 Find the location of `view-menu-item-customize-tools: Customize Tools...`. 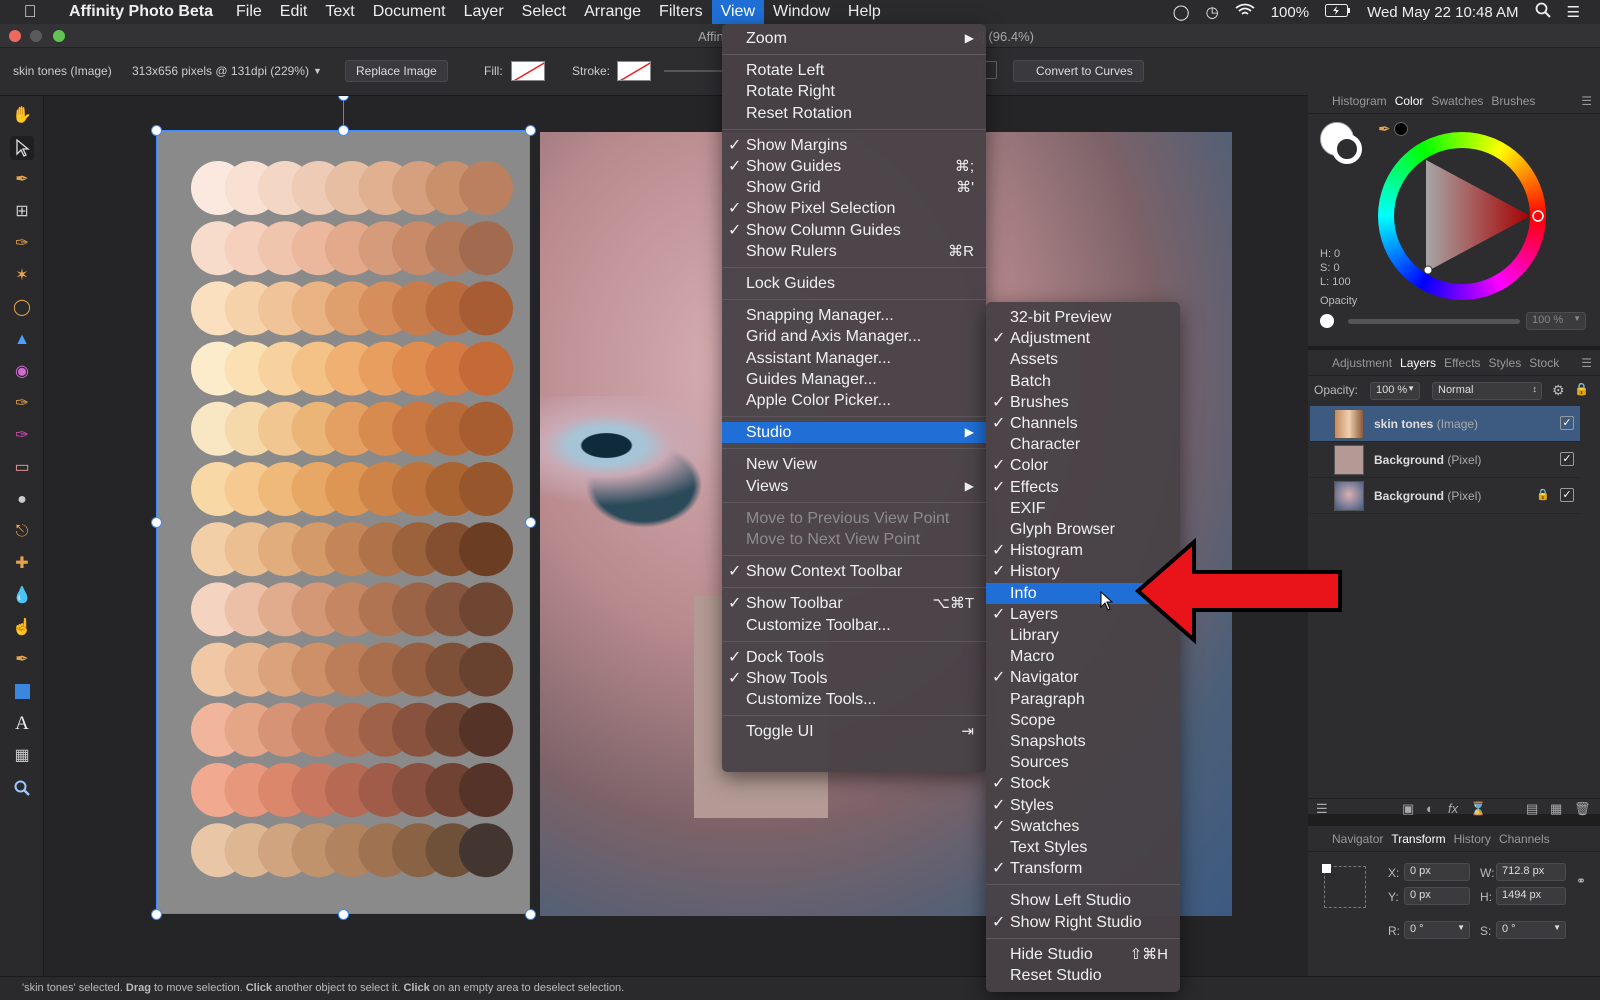

view-menu-item-customize-tools: Customize Tools... is located at coordinates (854, 699).